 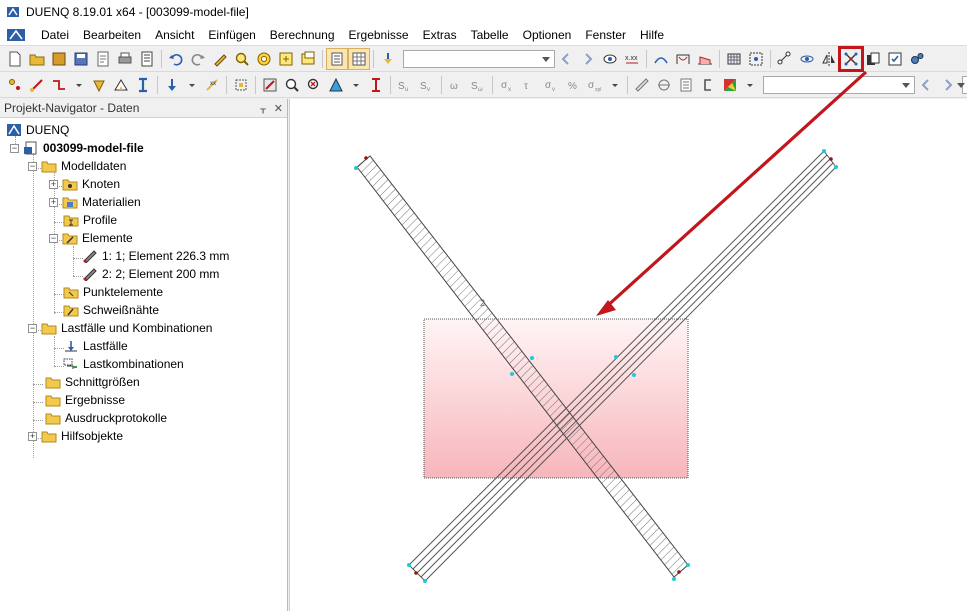 What do you see at coordinates (573, 85) in the screenshot?
I see `percent-icon: %` at bounding box center [573, 85].